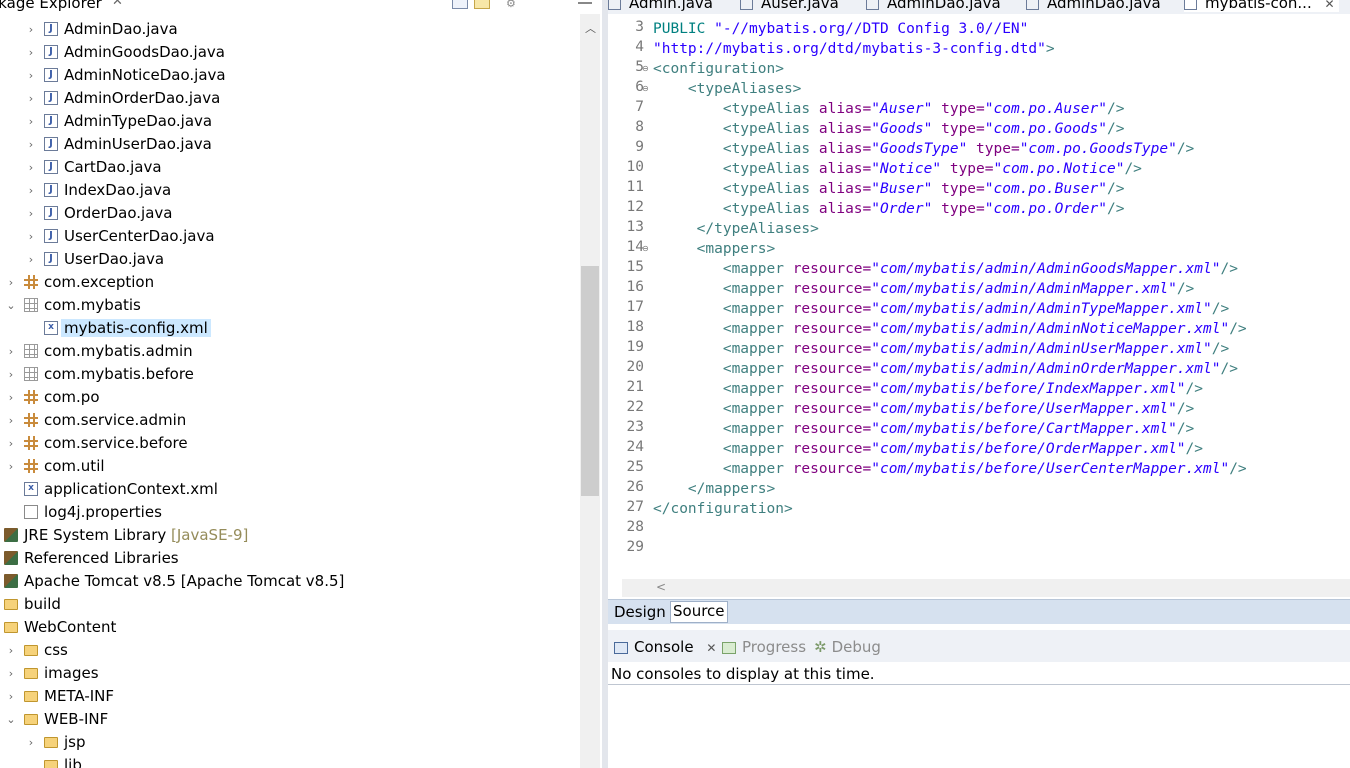 This screenshot has height=768, width=1350. Describe the element at coordinates (290, 443) in the screenshot. I see `tree-item: › com.service.before` at that location.